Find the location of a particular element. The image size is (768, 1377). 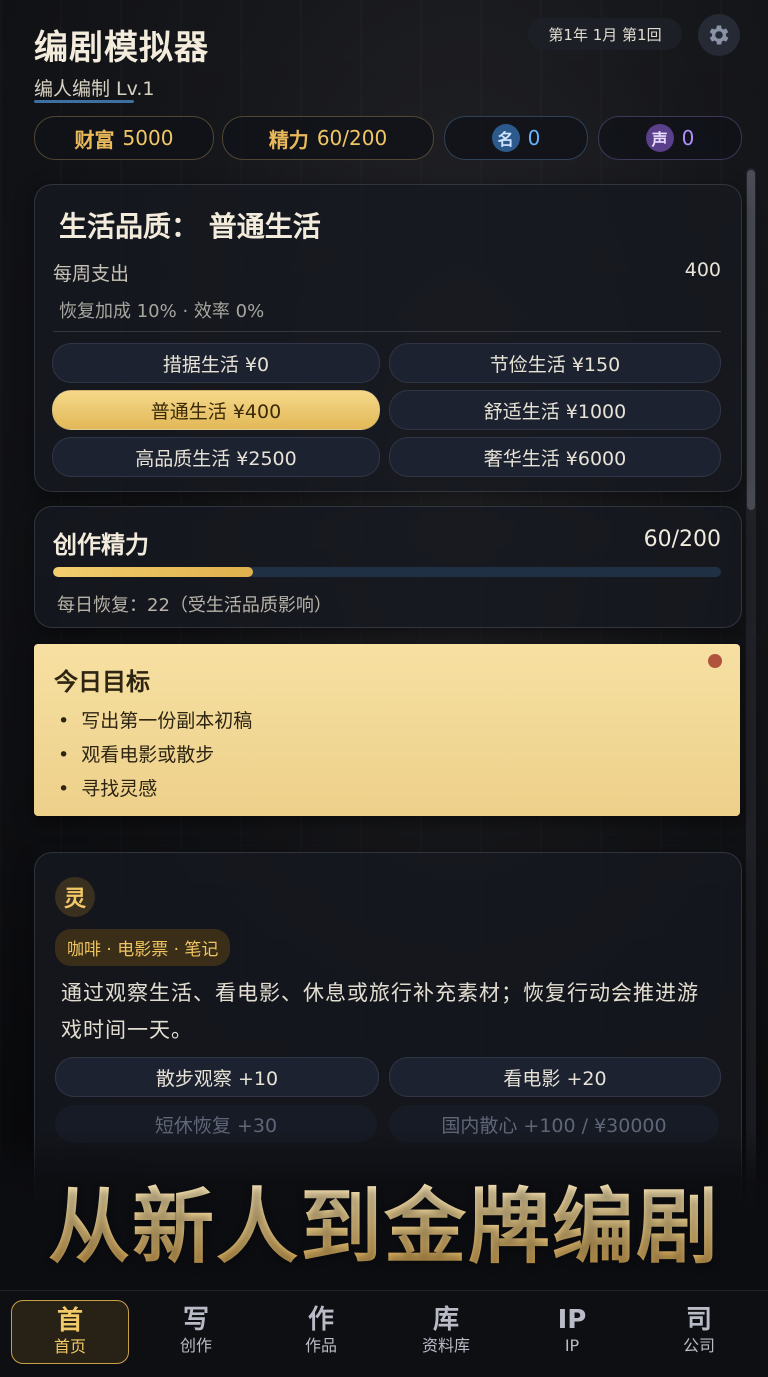

goal-item-text: 寻找灵感 is located at coordinates (119, 789).